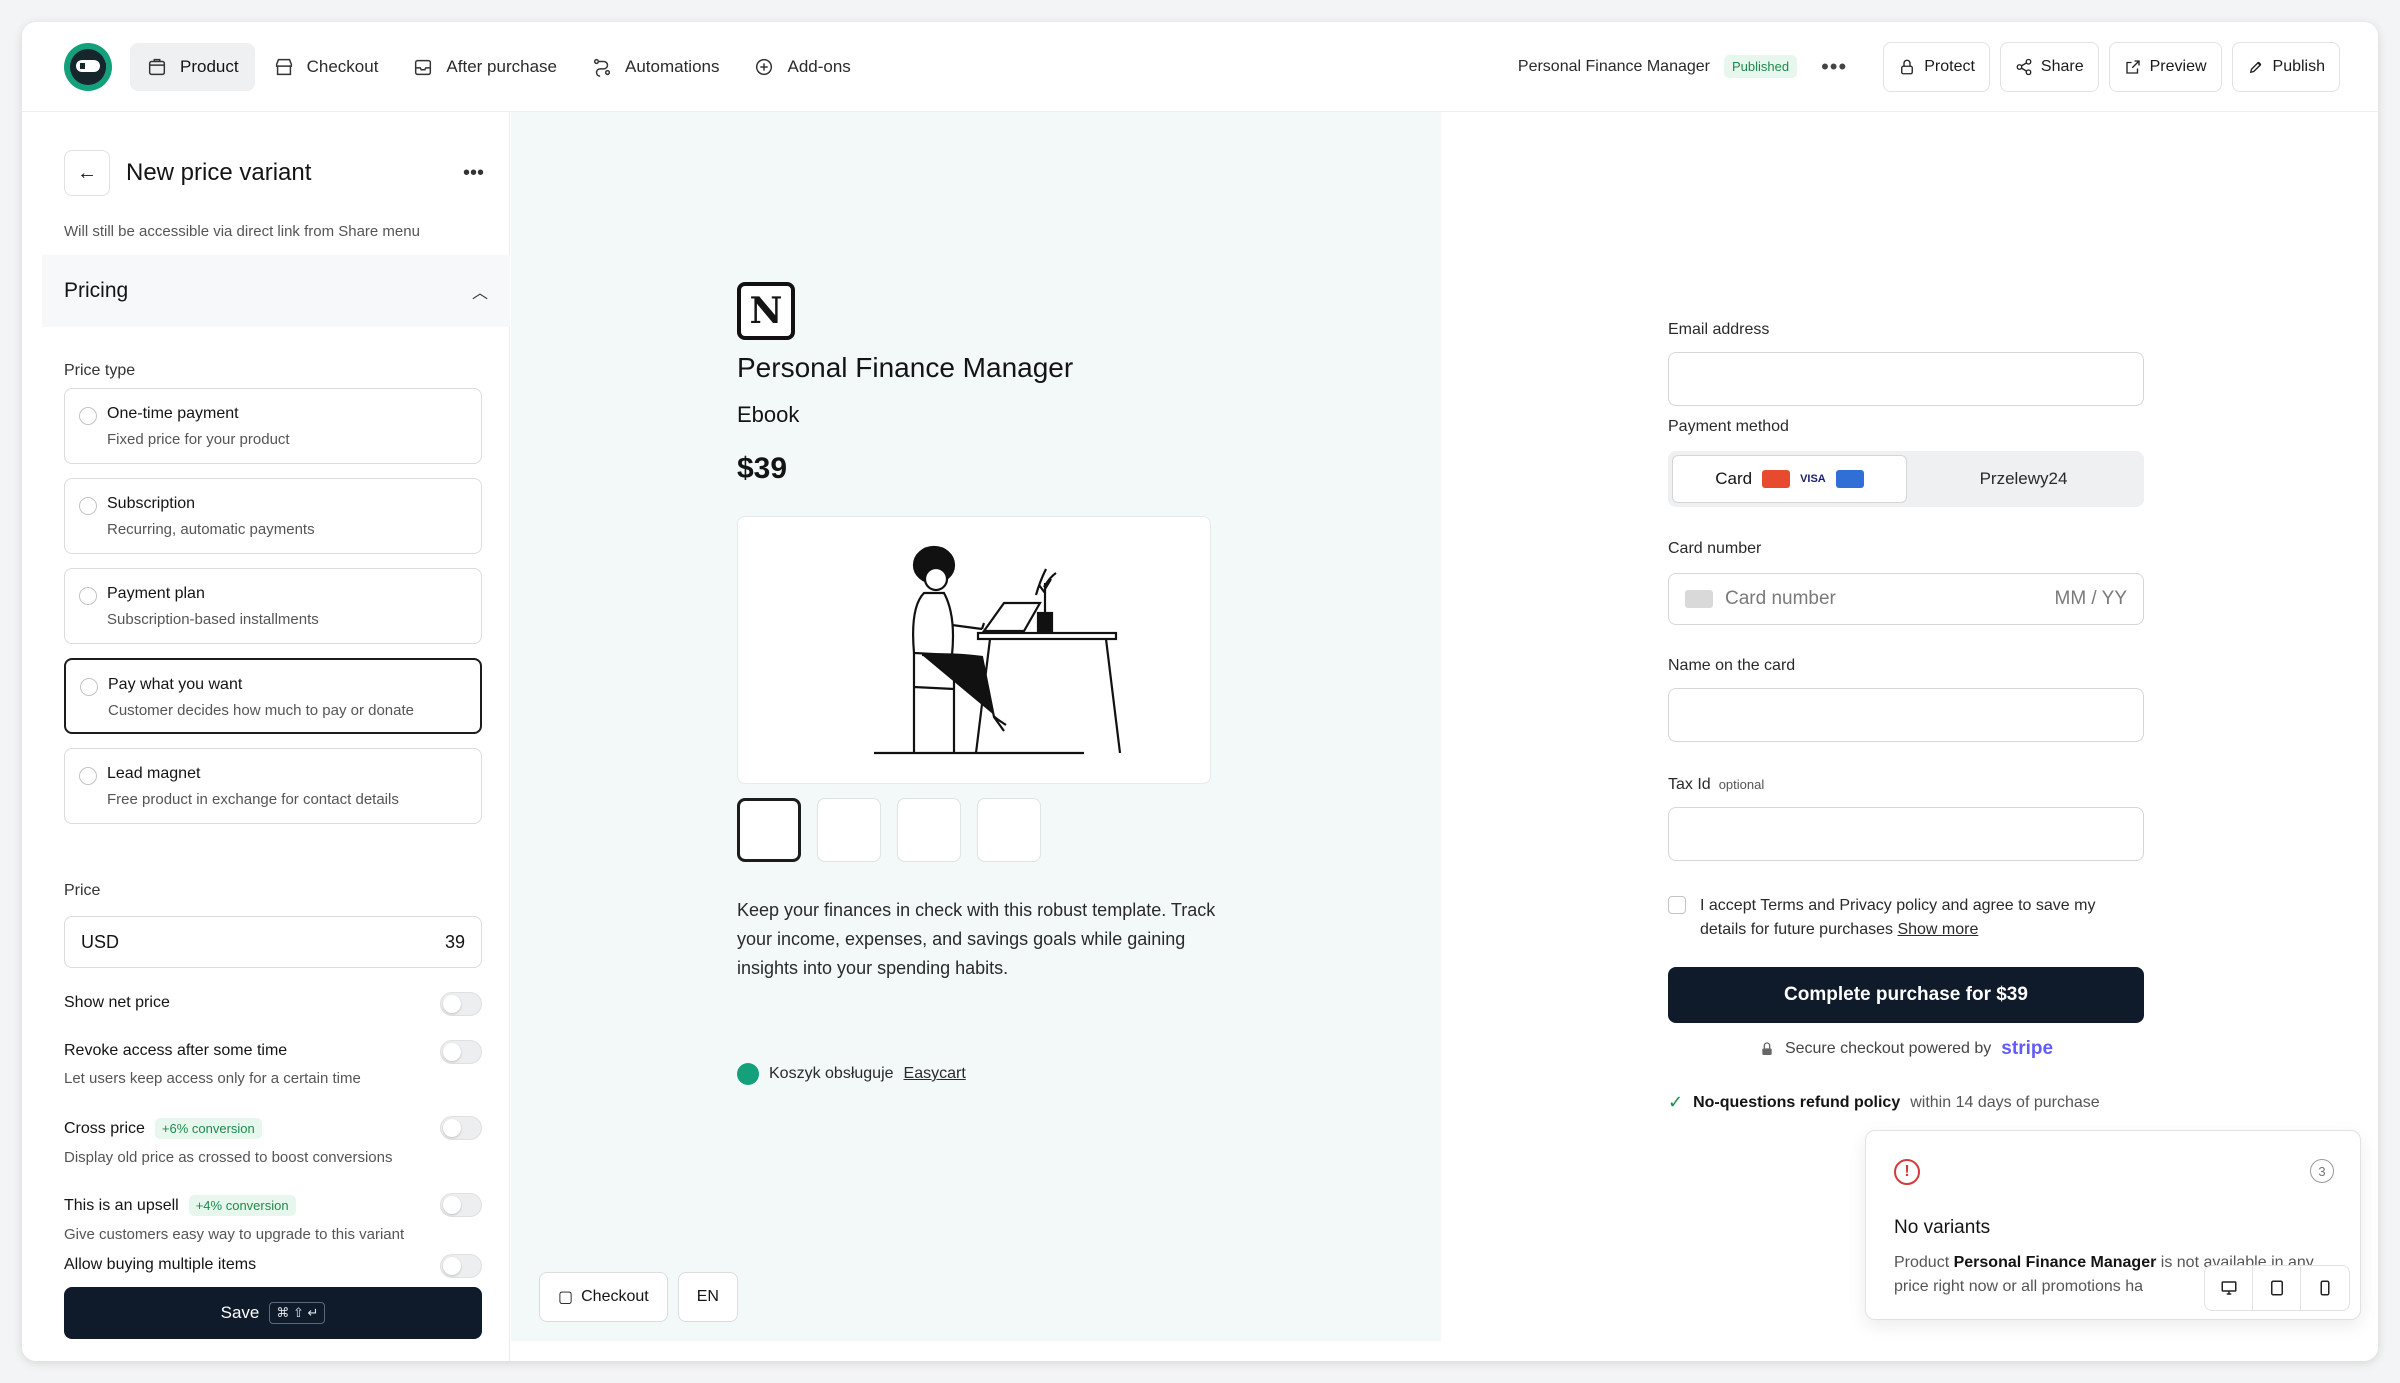 The height and width of the screenshot is (1383, 2400). I want to click on notion-logo: N, so click(766, 311).